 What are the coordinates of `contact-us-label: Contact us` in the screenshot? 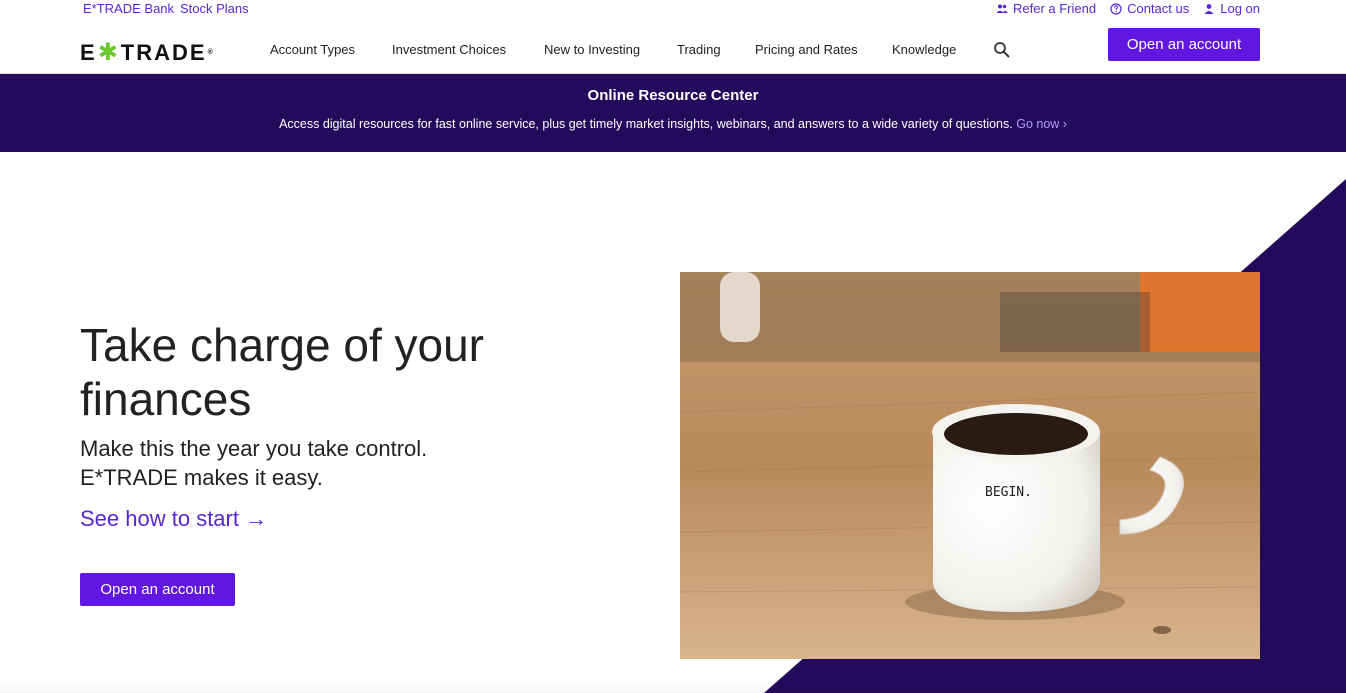 It's located at (1158, 8).